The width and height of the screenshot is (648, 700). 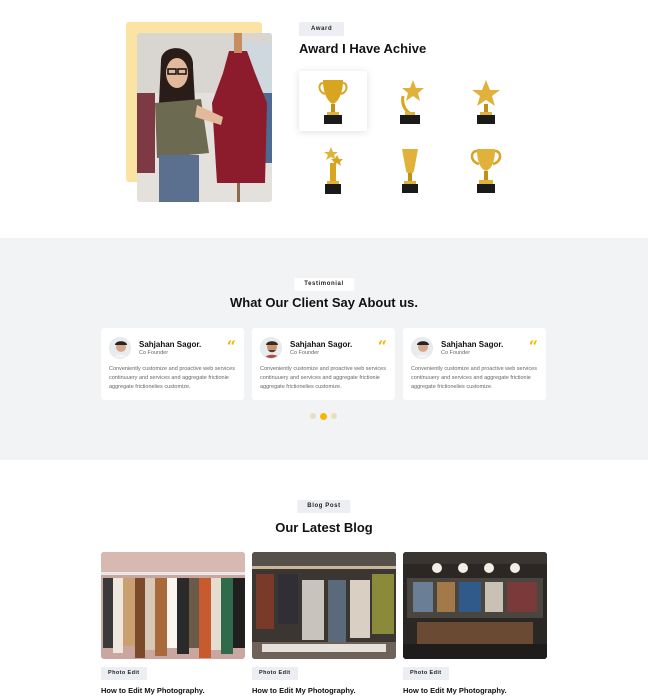 I want to click on cup-trophy-icon, so click(x=333, y=102).